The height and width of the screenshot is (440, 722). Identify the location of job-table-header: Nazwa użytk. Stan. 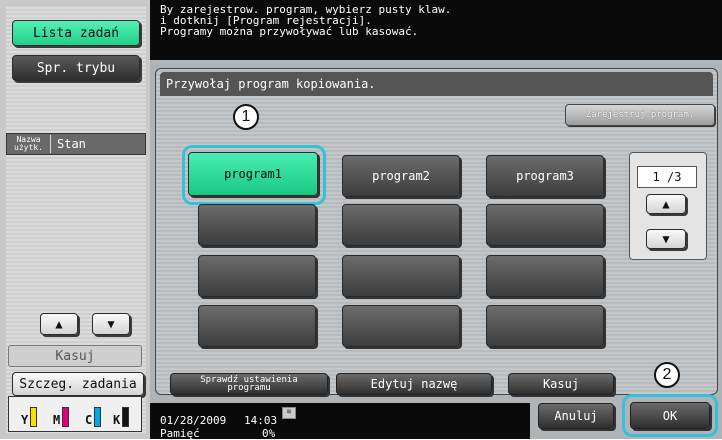
(76, 144).